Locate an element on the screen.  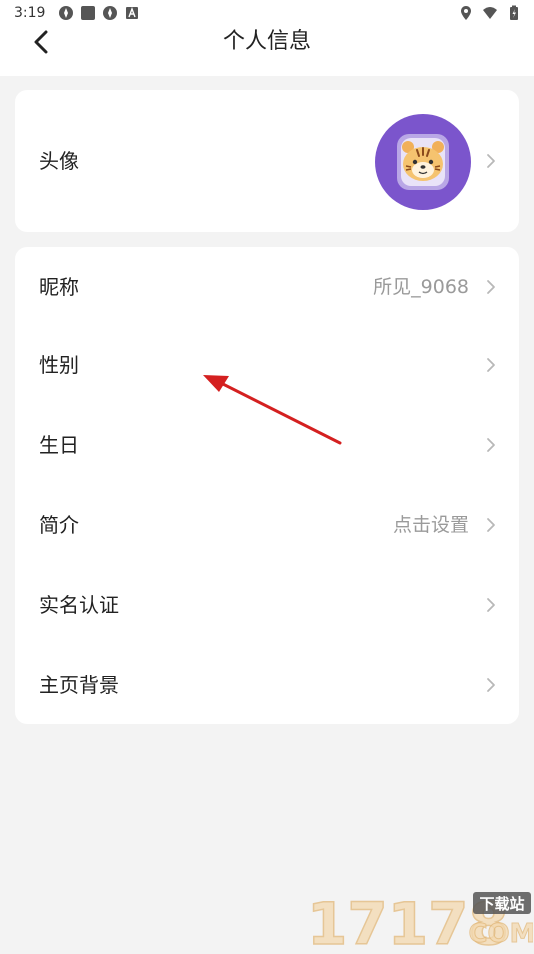
notification-app-icon is located at coordinates (66, 13).